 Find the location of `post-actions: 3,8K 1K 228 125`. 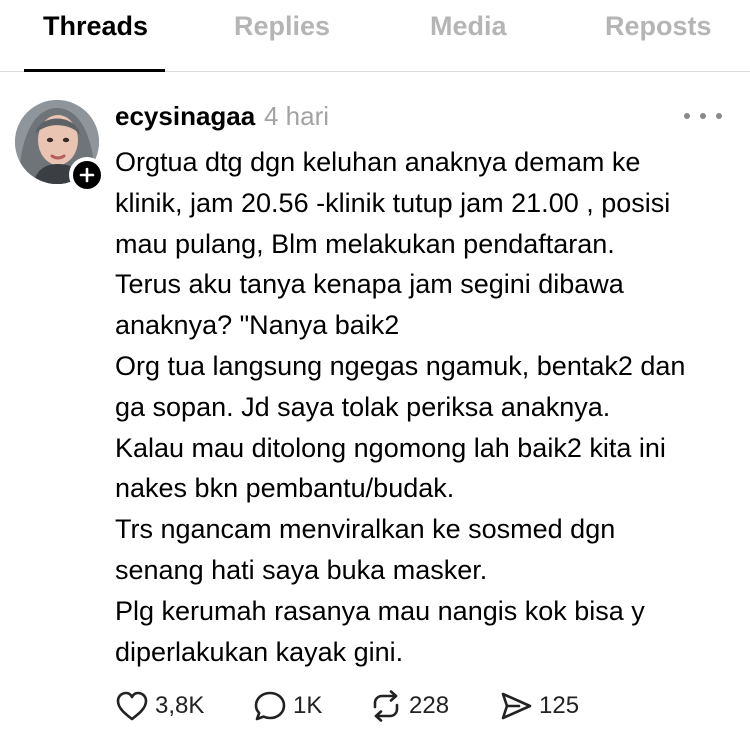

post-actions: 3,8K 1K 228 125 is located at coordinates (395, 706).